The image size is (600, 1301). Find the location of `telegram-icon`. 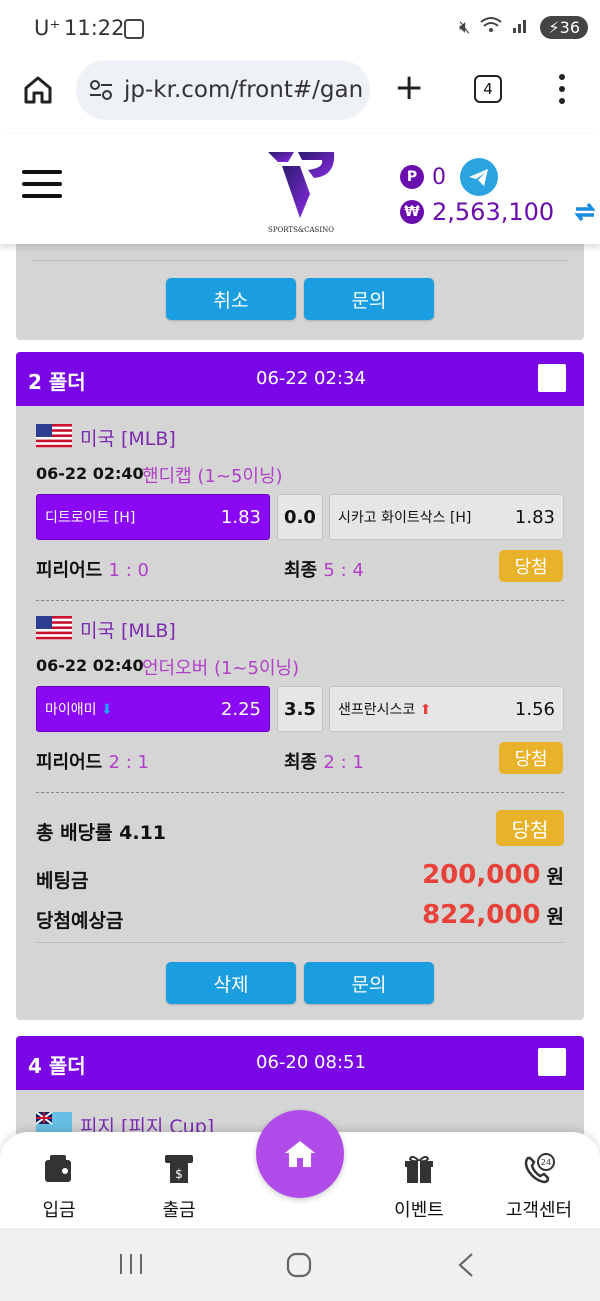

telegram-icon is located at coordinates (479, 177).